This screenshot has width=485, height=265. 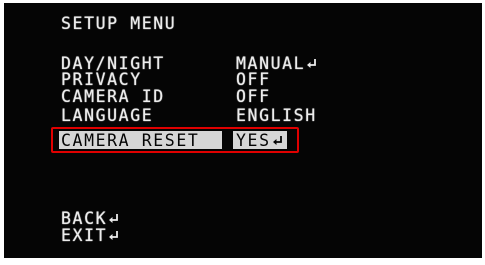 I want to click on exit-label: EXIT, so click(x=84, y=235).